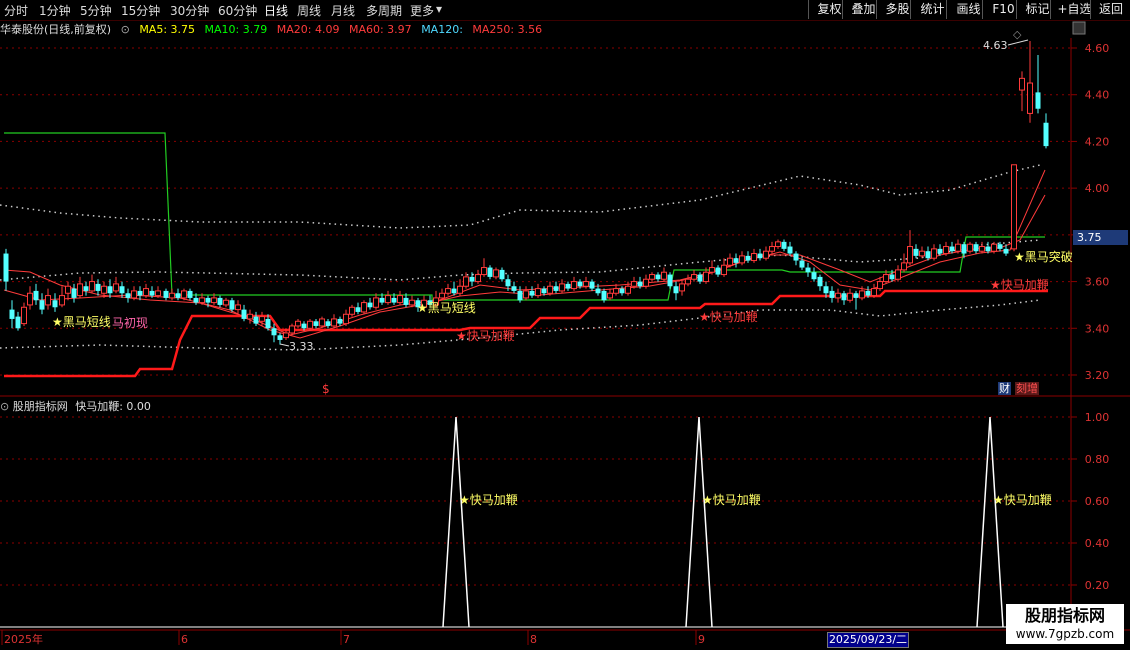 The width and height of the screenshot is (1130, 650). Describe the element at coordinates (1065, 634) in the screenshot. I see `watermark-url: www.7gpzb.com` at that location.